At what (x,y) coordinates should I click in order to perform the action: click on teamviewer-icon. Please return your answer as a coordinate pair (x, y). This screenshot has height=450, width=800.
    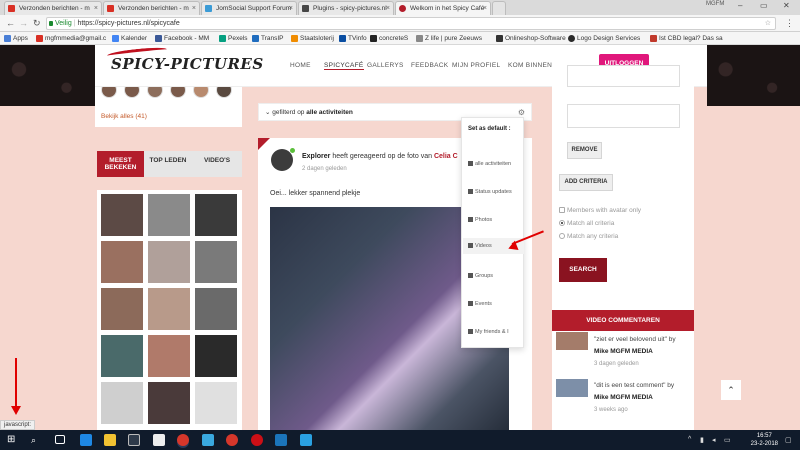
    Looking at the image, I should click on (281, 440).